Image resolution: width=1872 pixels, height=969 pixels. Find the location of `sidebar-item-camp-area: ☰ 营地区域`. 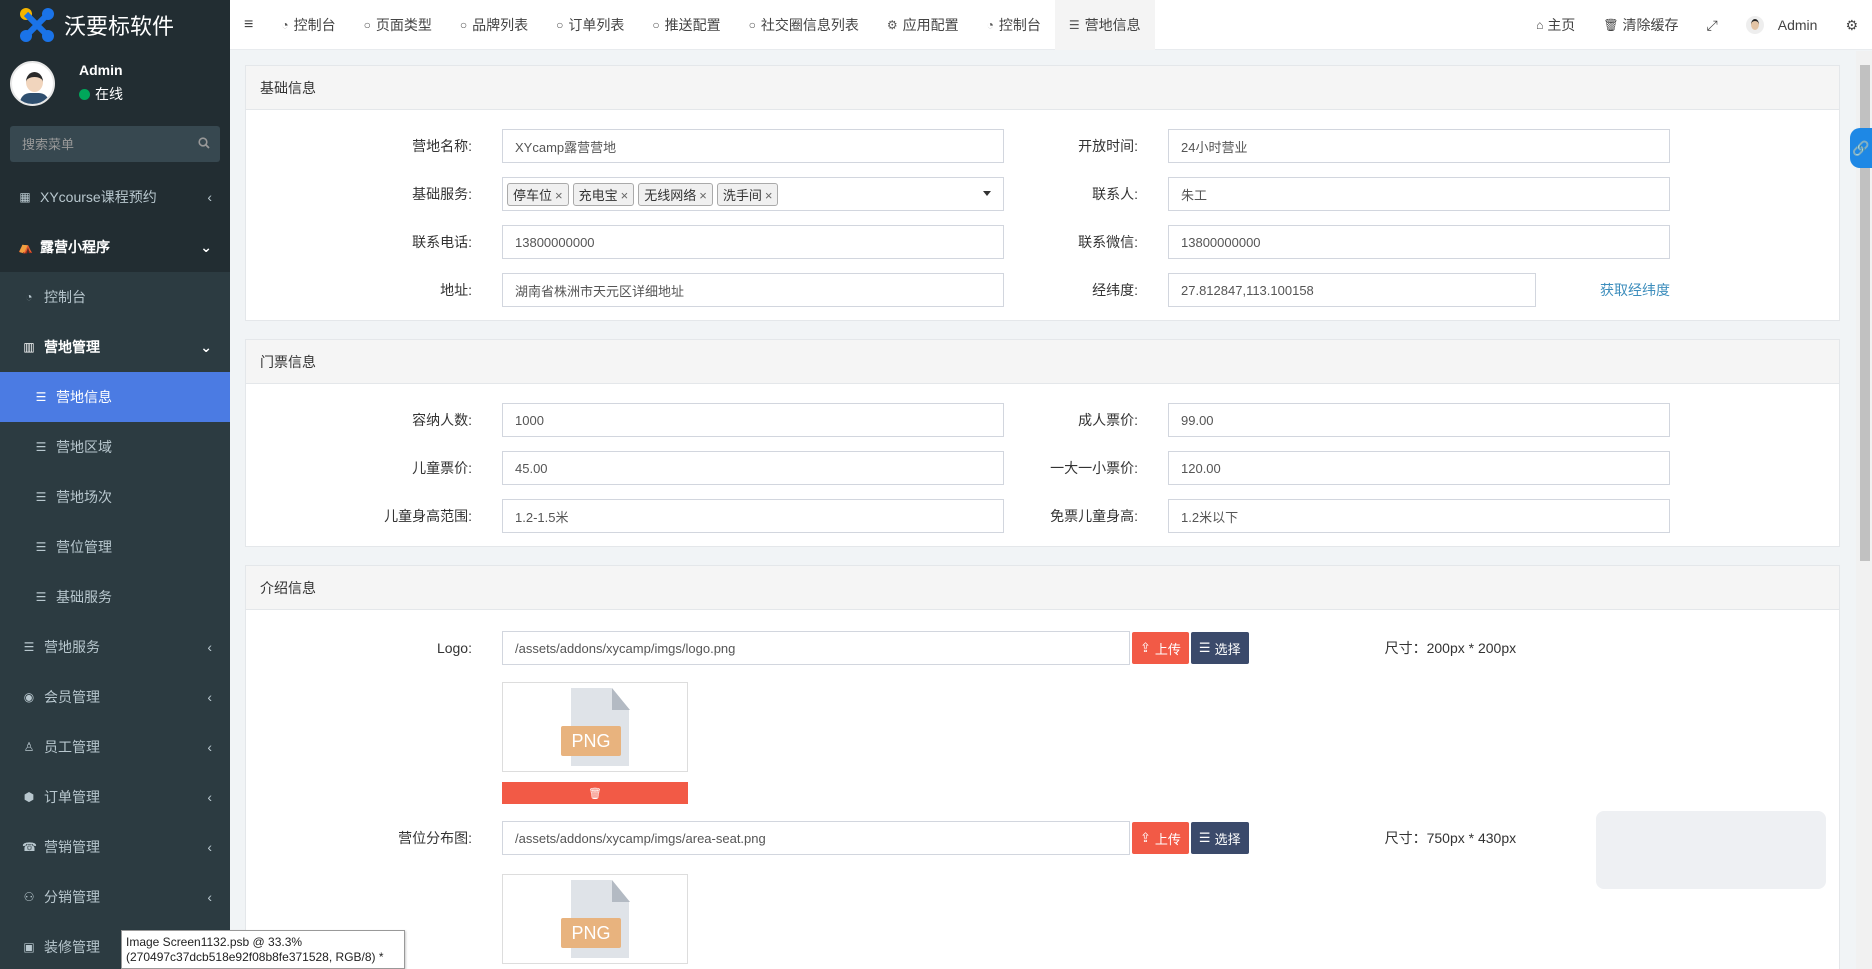

sidebar-item-camp-area: ☰ 营地区域 is located at coordinates (115, 447).